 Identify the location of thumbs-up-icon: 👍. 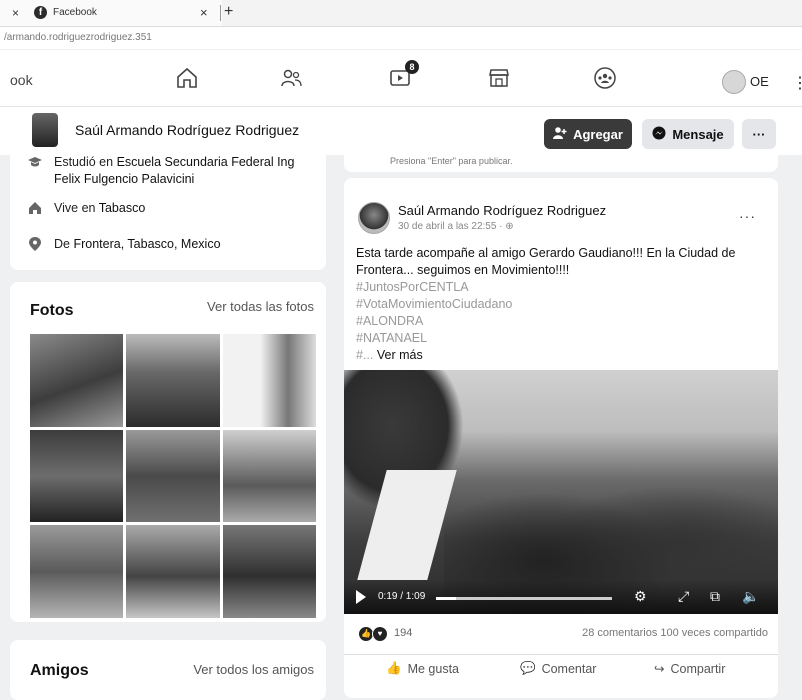
(394, 668).